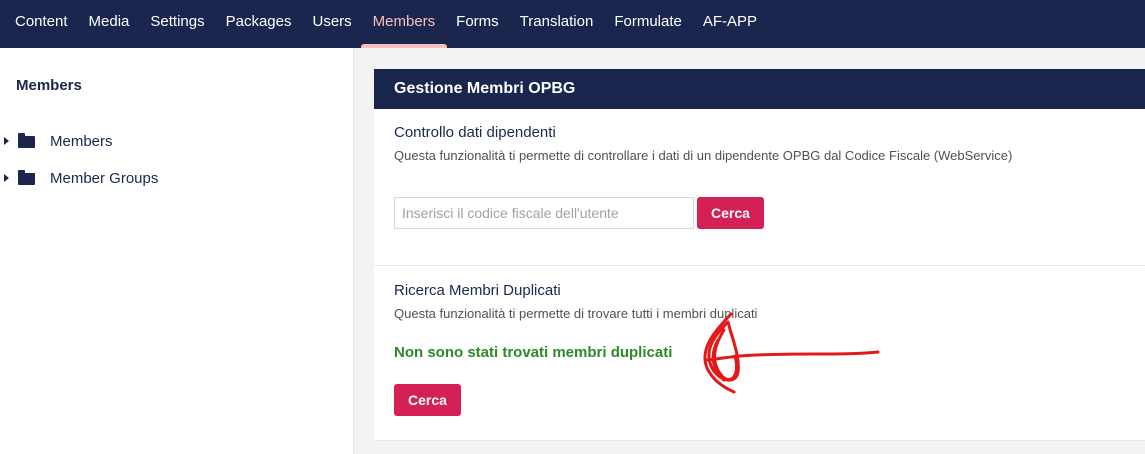 Image resolution: width=1145 pixels, height=454 pixels. Describe the element at coordinates (342, 21) in the screenshot. I see `nav-item-users: Users` at that location.